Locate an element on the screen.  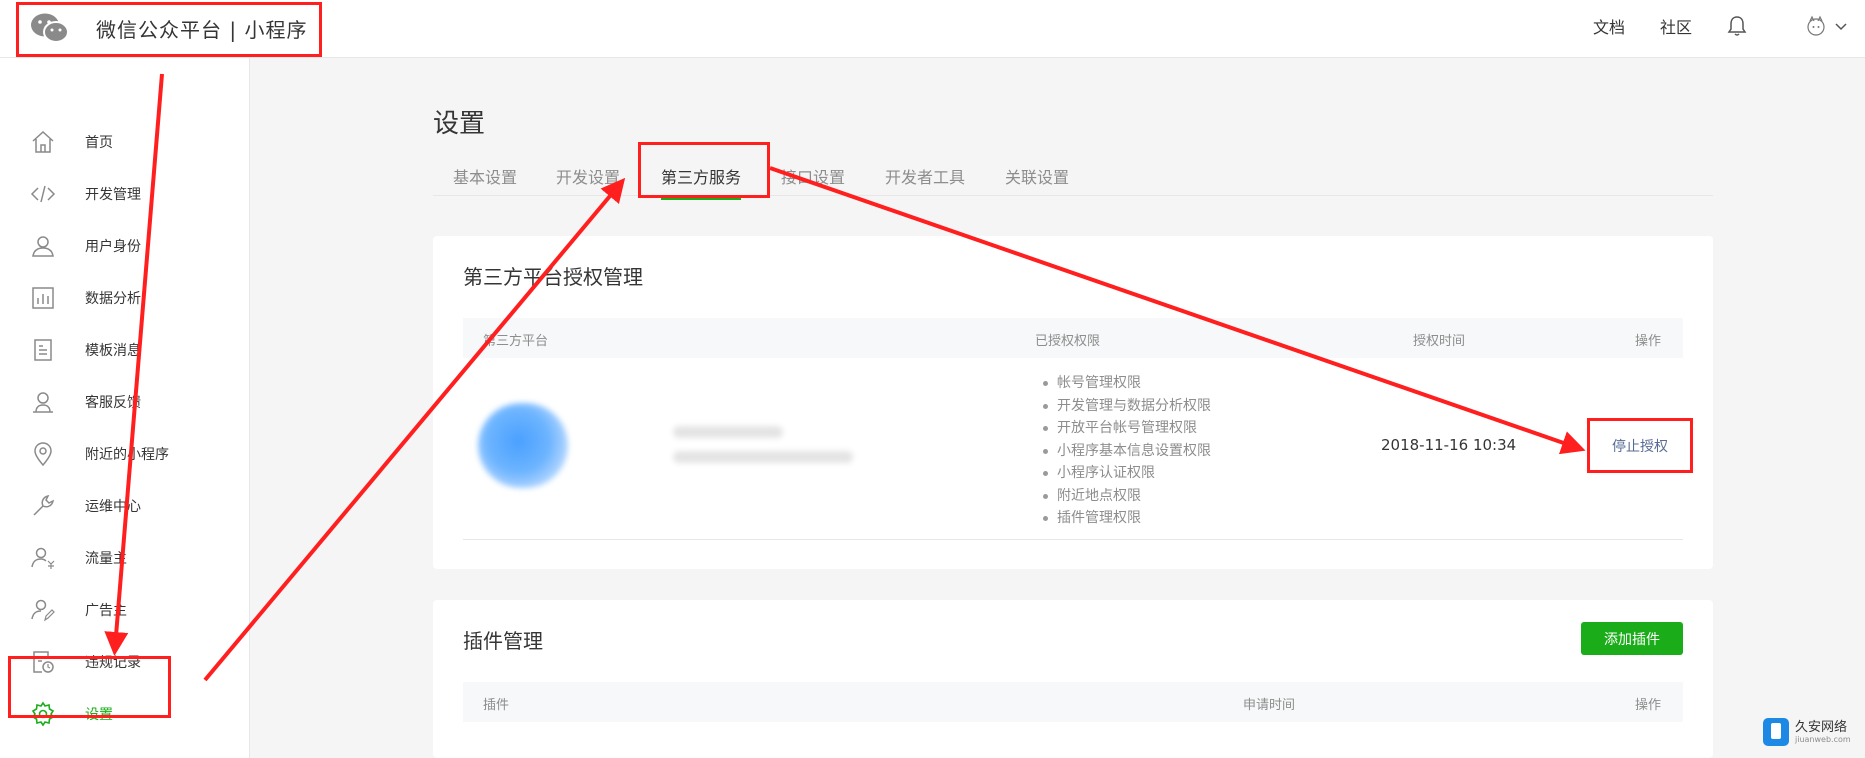
list-item: 小程序基本信息设置权限 is located at coordinates (1127, 451).